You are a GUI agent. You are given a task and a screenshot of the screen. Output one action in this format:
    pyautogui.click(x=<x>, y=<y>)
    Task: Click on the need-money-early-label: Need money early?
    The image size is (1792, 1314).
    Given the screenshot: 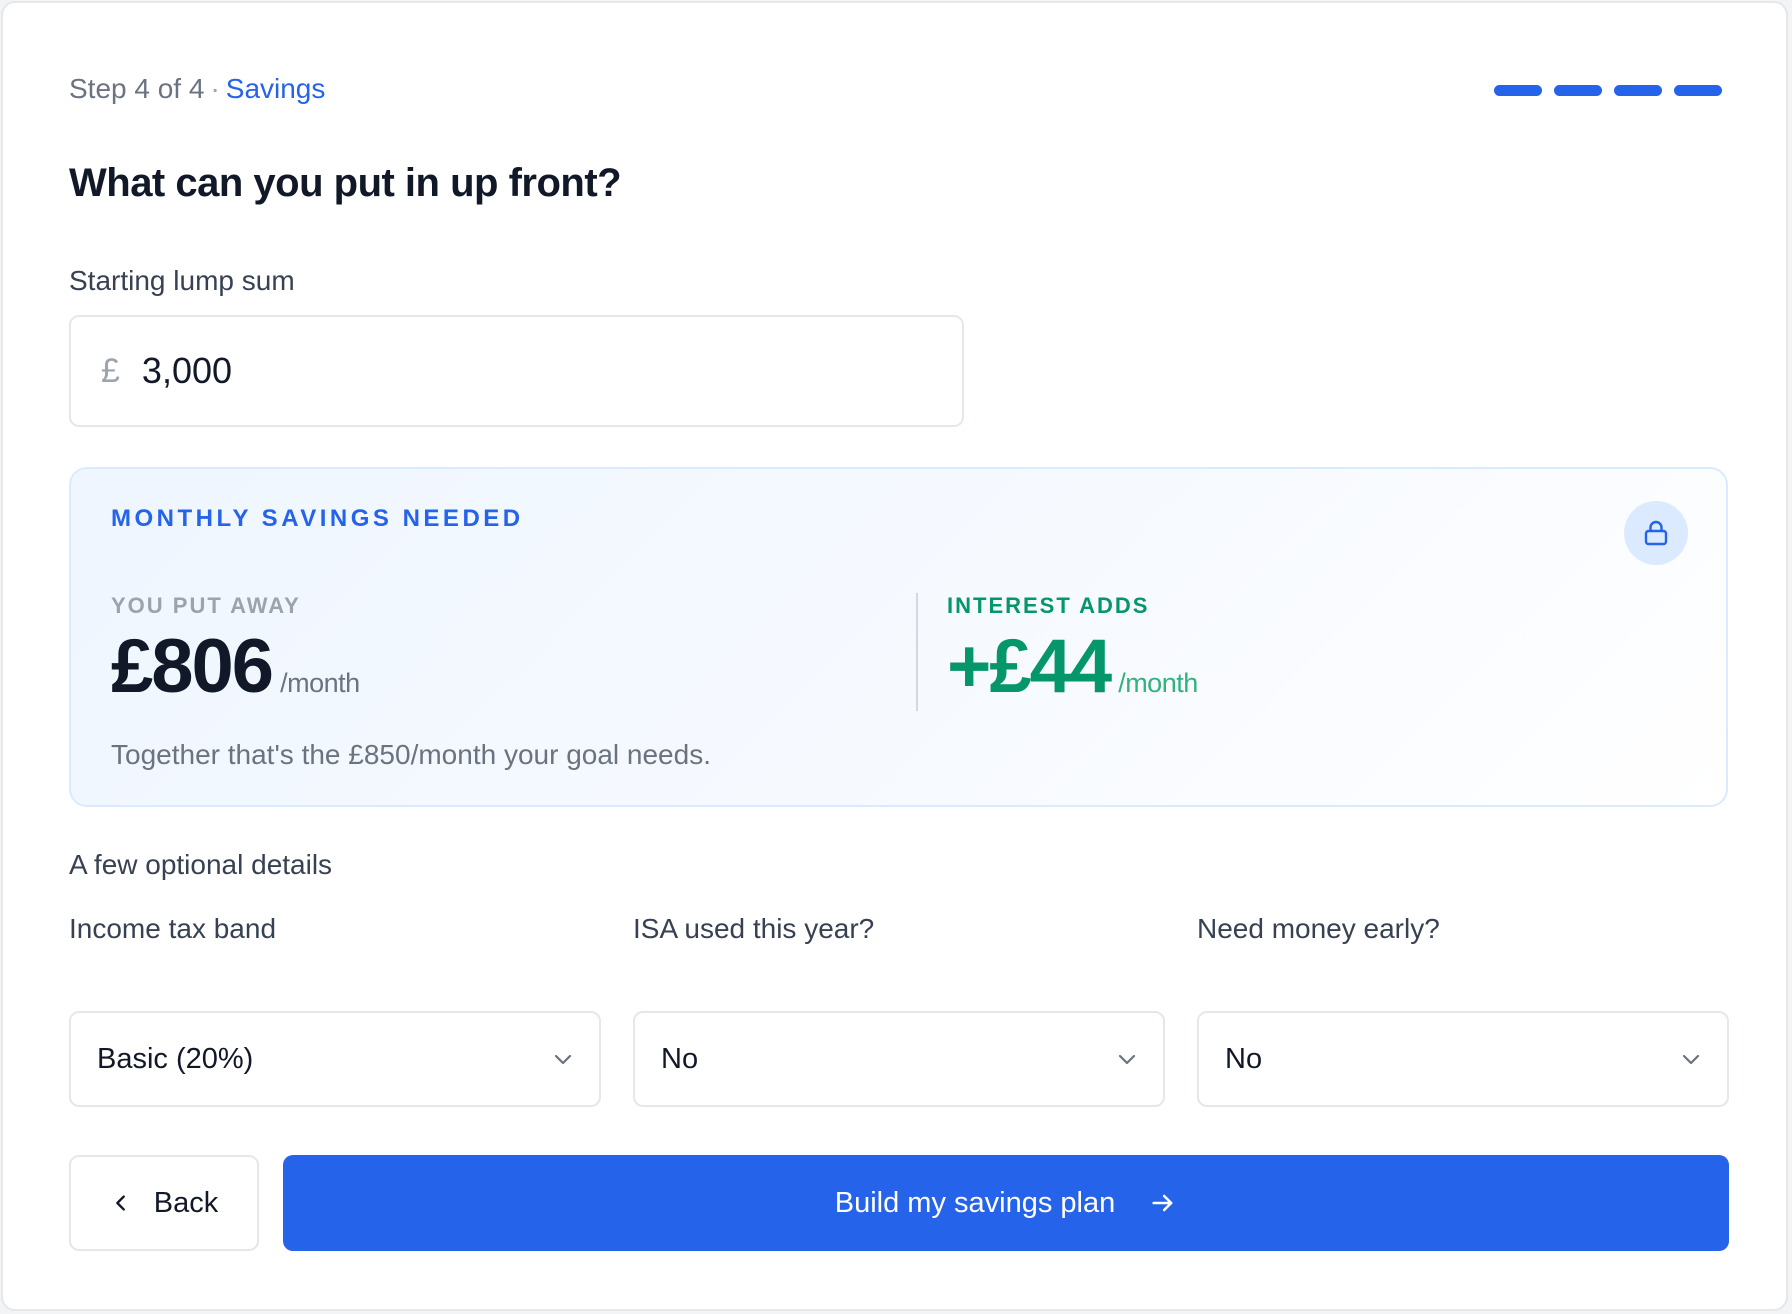 What is the action you would take?
    pyautogui.click(x=1318, y=928)
    